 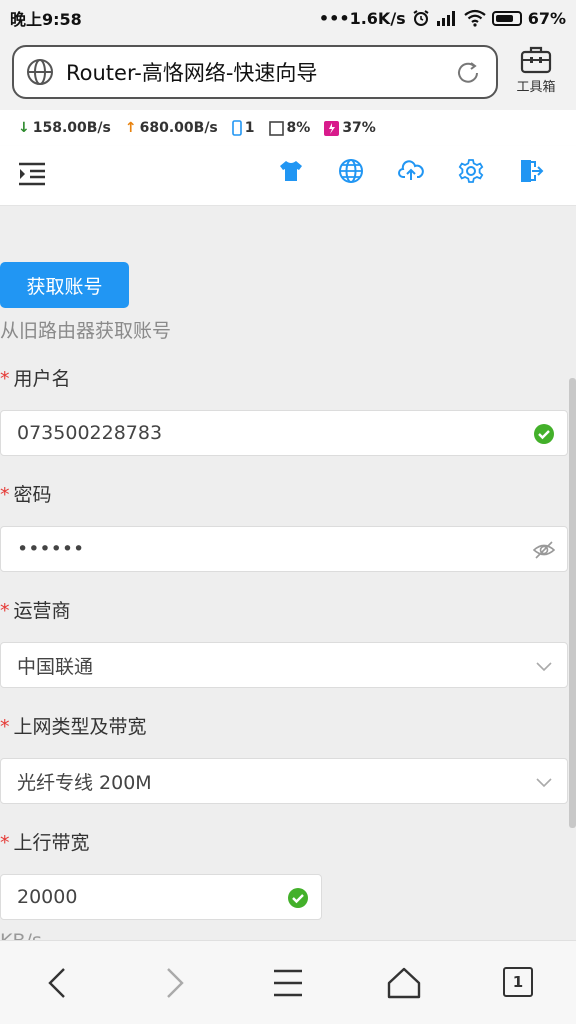 What do you see at coordinates (332, 128) in the screenshot?
I see `cpu-icon` at bounding box center [332, 128].